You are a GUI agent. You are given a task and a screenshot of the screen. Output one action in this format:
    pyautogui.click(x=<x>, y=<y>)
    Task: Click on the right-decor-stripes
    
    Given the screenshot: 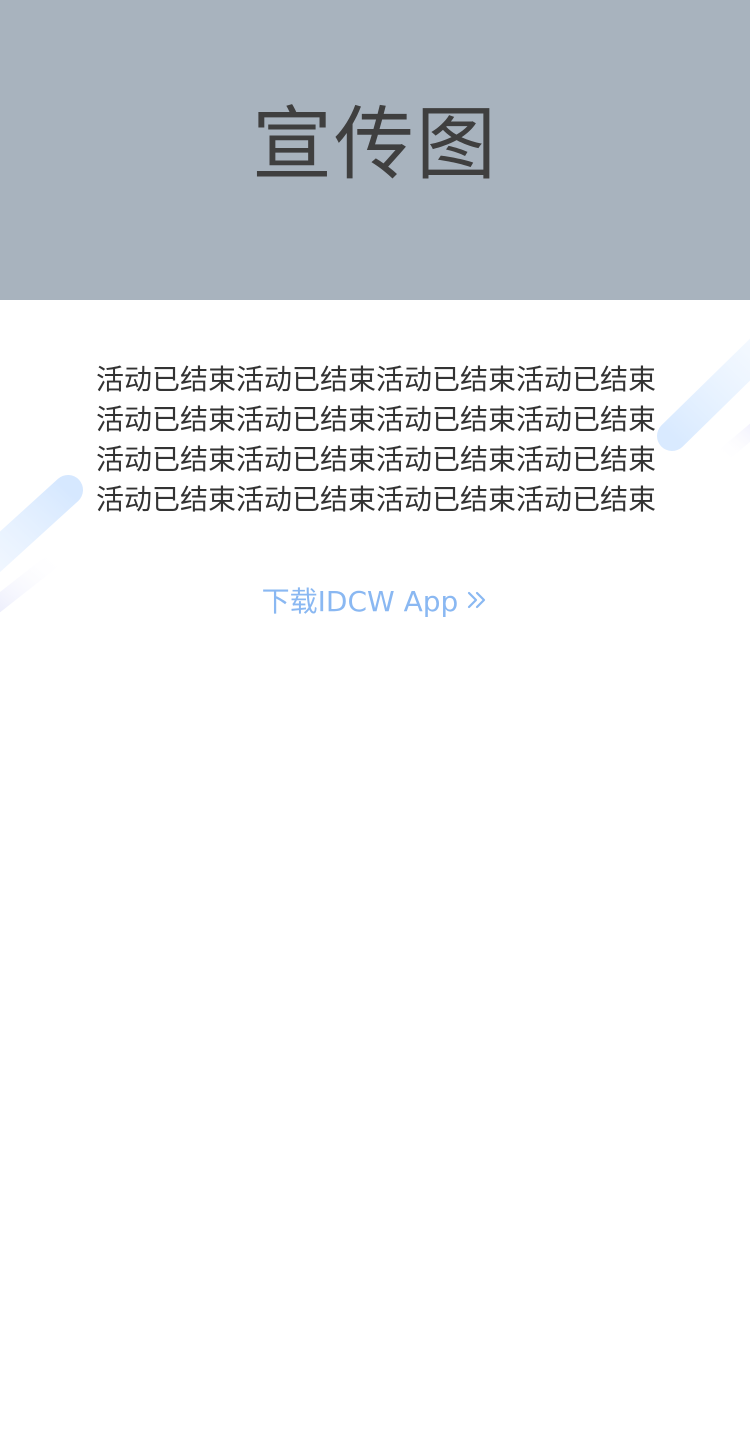 What is the action you would take?
    pyautogui.click(x=703, y=401)
    